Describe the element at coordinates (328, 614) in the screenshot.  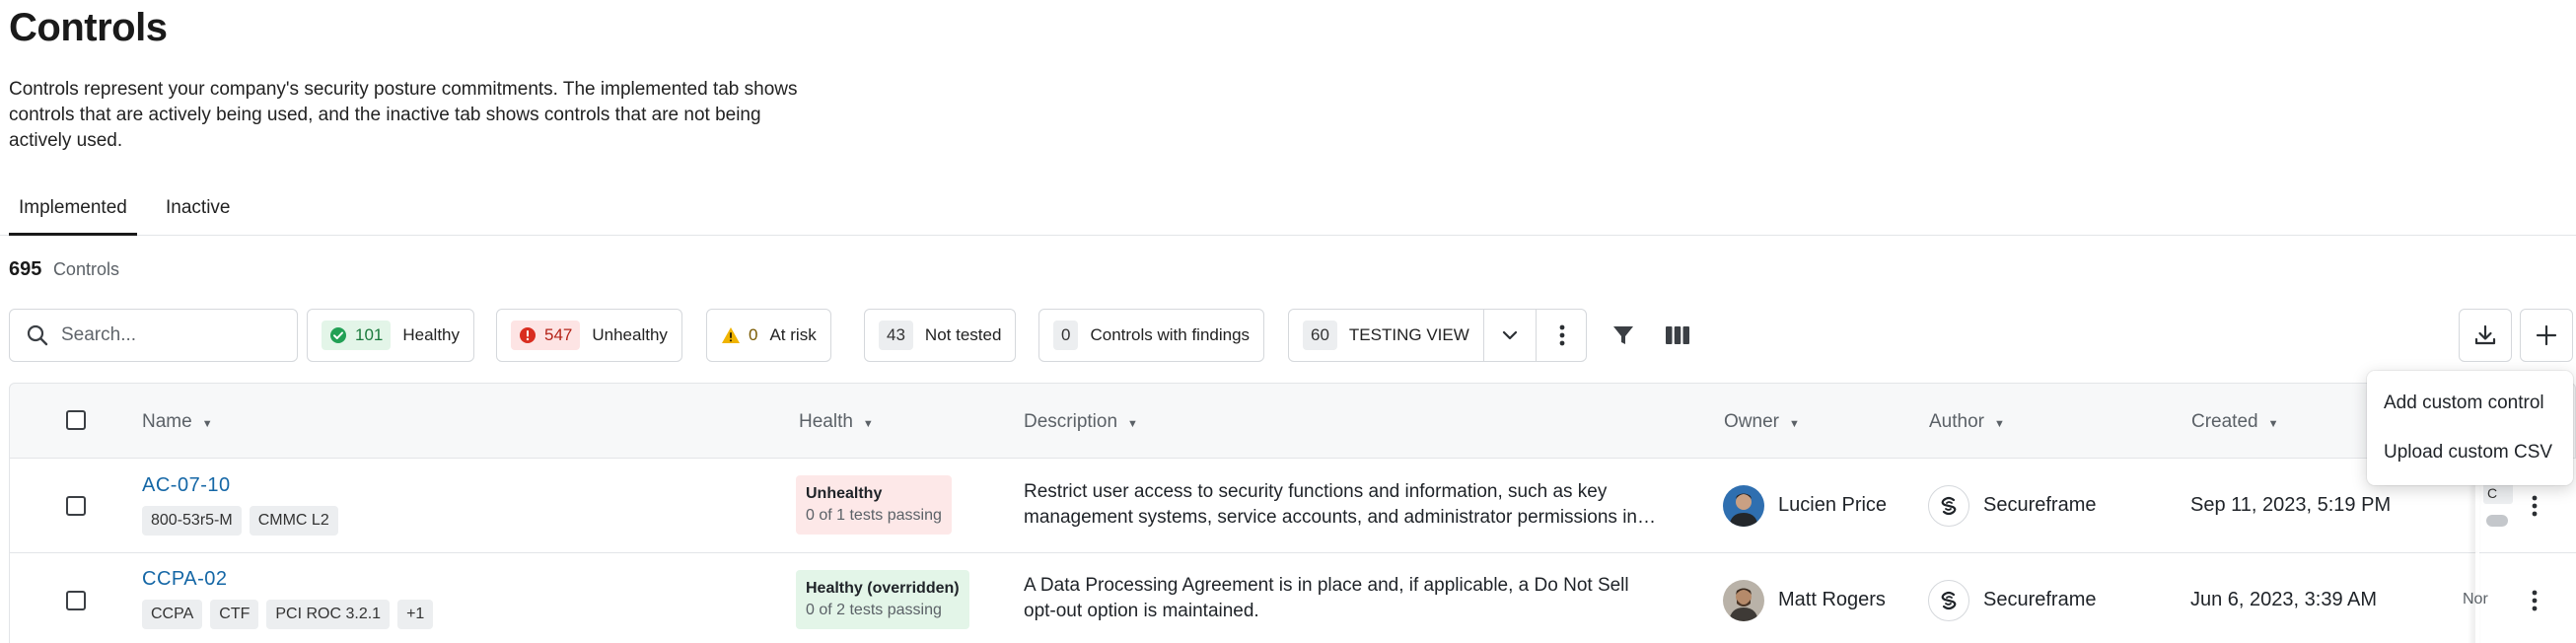
I see `framework-tag: PCI ROC 3.2.1` at that location.